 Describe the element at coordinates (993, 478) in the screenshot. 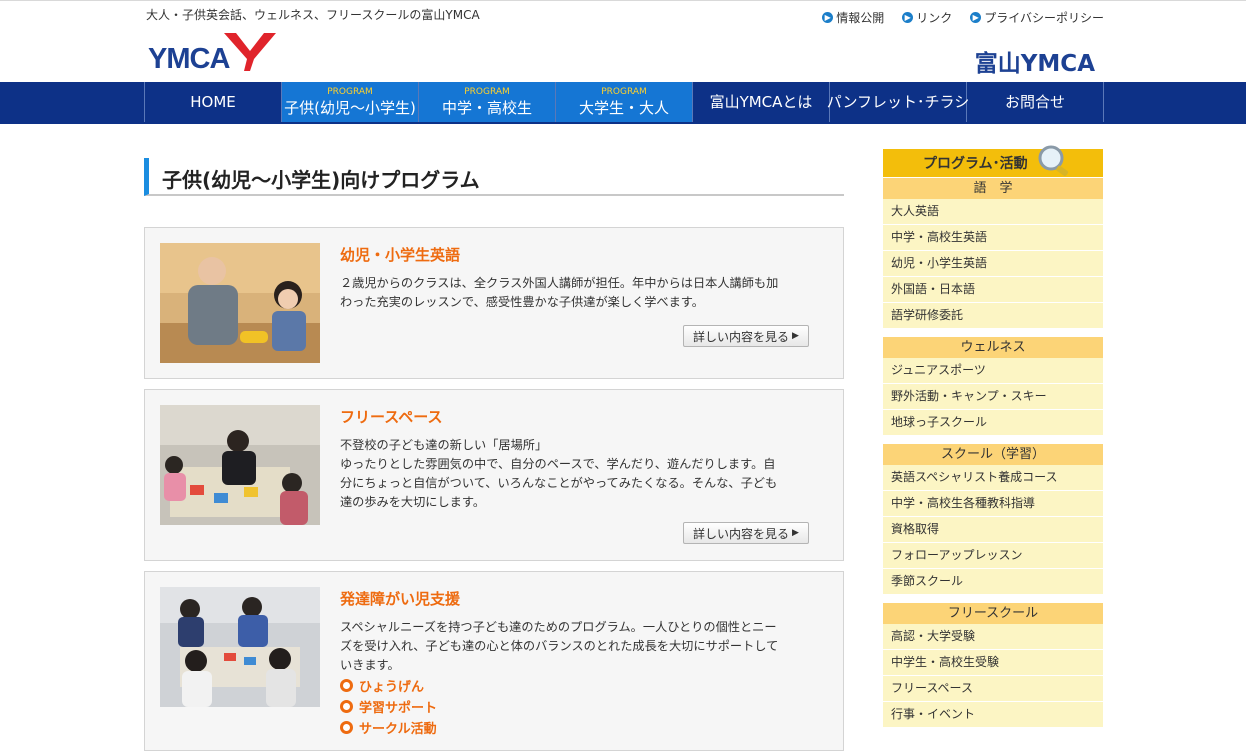

I see `sidebar-item-english-specialist: 英語スペシャリスト養成コース` at that location.